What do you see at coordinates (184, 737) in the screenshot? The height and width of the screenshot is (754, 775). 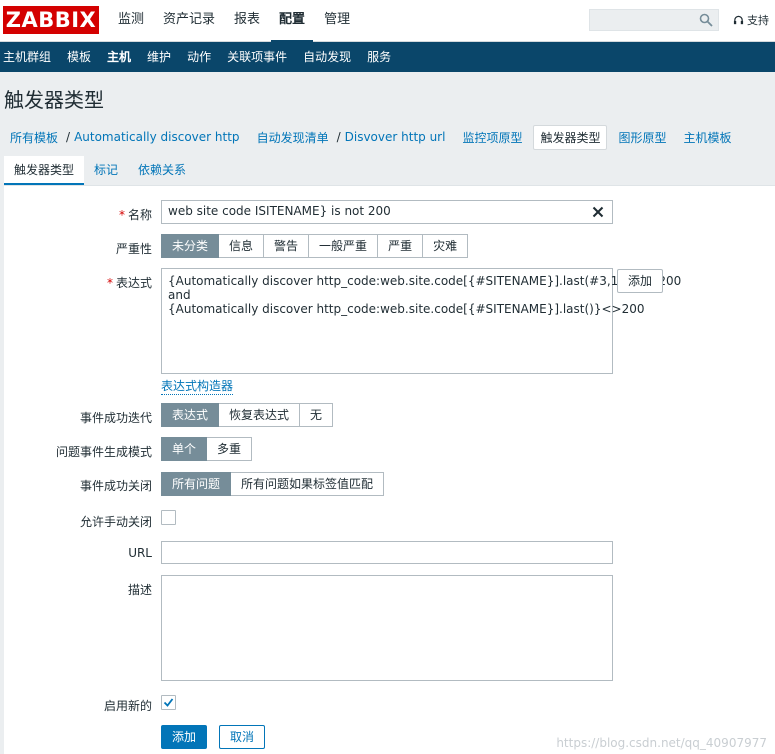 I see `submit-add-button: 添加` at bounding box center [184, 737].